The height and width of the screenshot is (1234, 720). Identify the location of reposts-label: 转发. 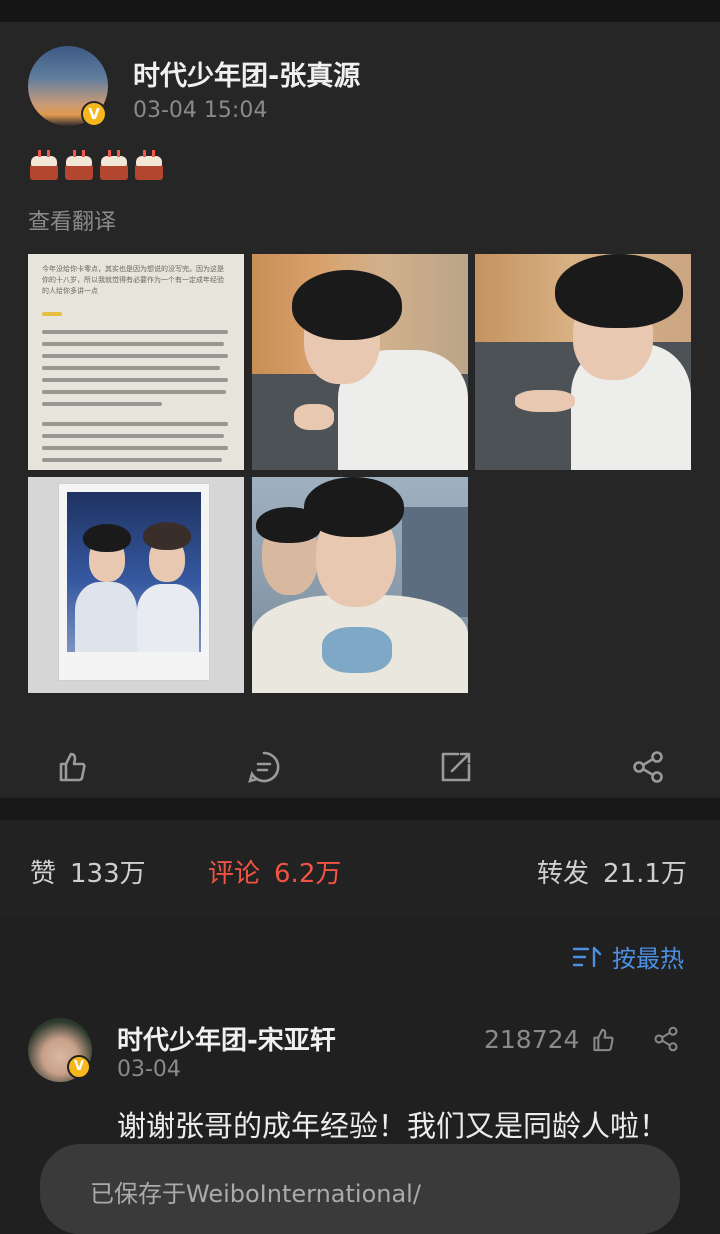
(563, 874).